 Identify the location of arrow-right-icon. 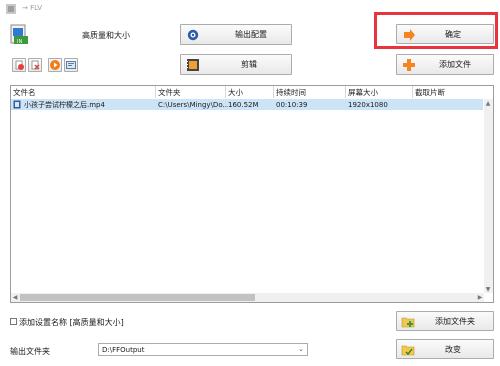
(409, 35).